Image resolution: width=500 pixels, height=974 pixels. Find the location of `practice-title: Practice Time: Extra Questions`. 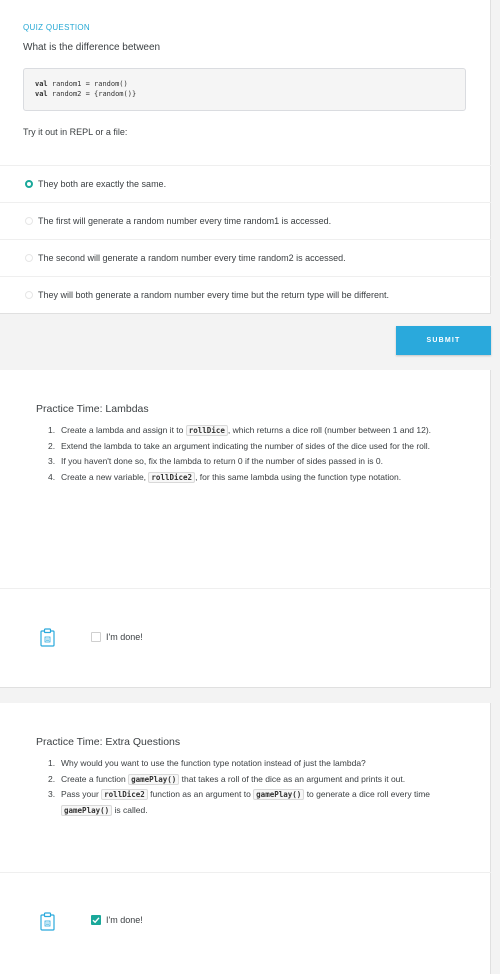

practice-title: Practice Time: Extra Questions is located at coordinates (108, 742).